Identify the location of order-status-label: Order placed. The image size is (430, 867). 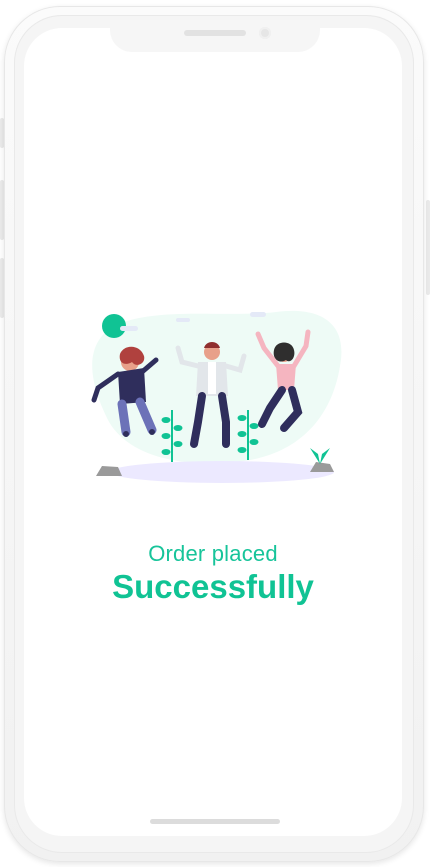
(213, 553).